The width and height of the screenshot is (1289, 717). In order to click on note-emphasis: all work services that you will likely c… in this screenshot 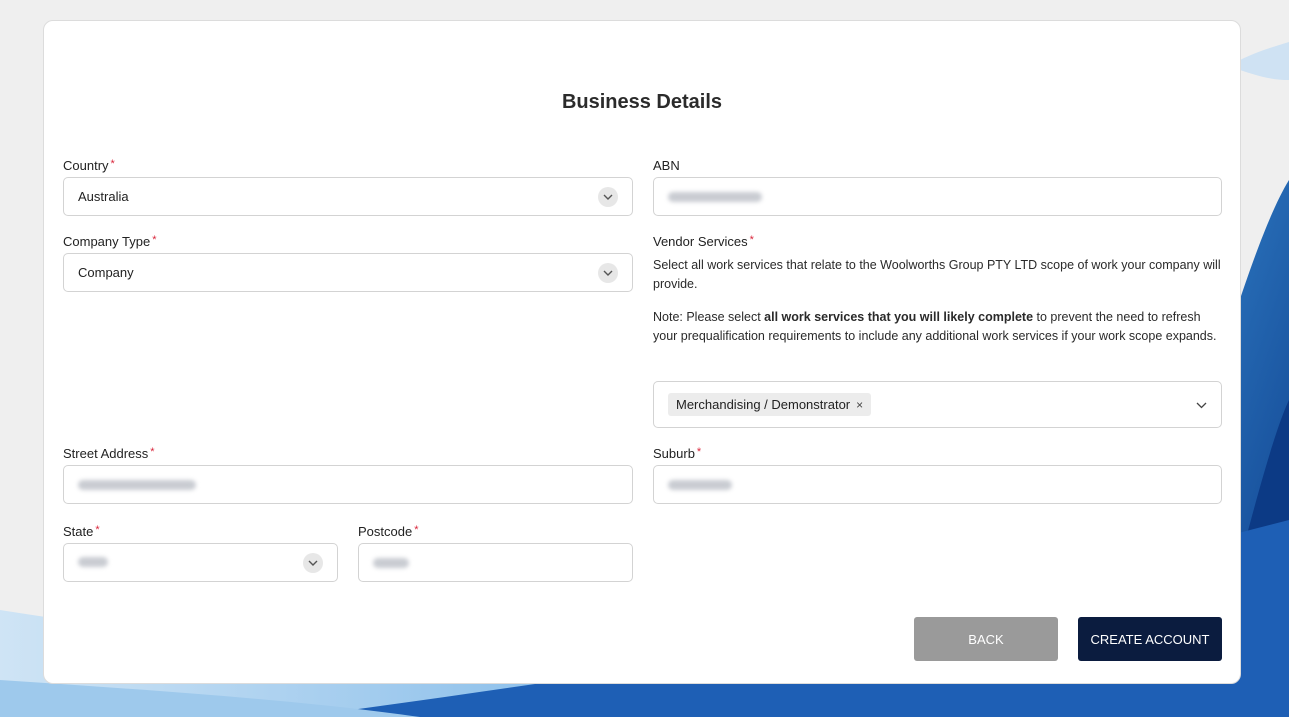, I will do `click(899, 317)`.